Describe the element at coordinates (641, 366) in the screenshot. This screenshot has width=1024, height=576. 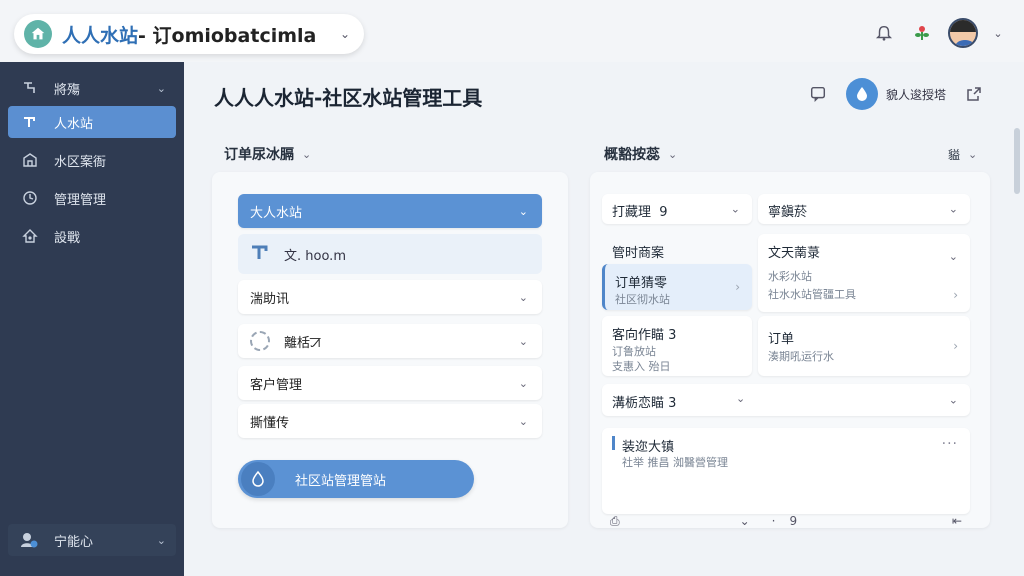
I see `customer-card-sub: 支惠入 殆日` at that location.